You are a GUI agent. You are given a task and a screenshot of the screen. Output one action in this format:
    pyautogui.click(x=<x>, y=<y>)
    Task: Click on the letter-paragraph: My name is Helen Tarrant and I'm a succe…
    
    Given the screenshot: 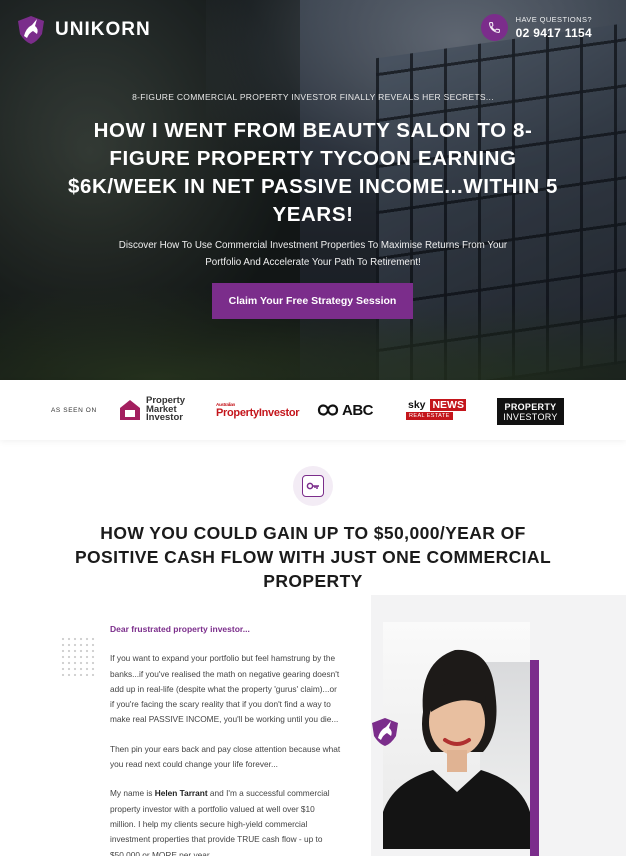 What is the action you would take?
    pyautogui.click(x=220, y=822)
    